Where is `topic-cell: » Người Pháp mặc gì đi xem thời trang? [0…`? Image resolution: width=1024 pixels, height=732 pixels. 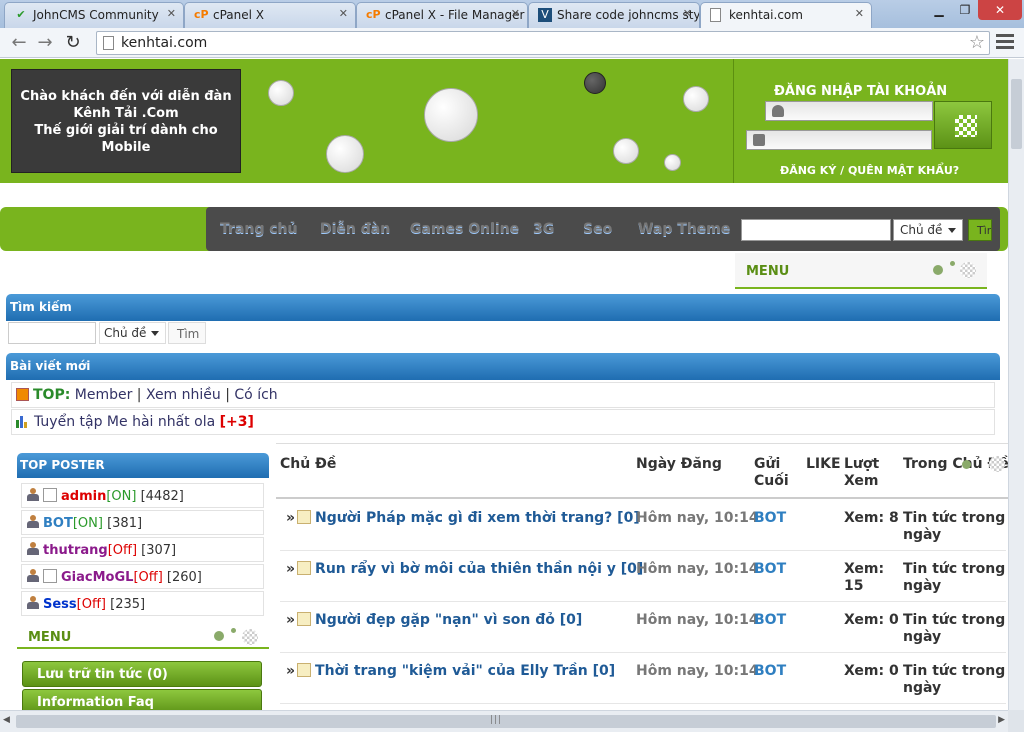
topic-cell: » Người Pháp mặc gì đi xem thời trang? [0… is located at coordinates (463, 518).